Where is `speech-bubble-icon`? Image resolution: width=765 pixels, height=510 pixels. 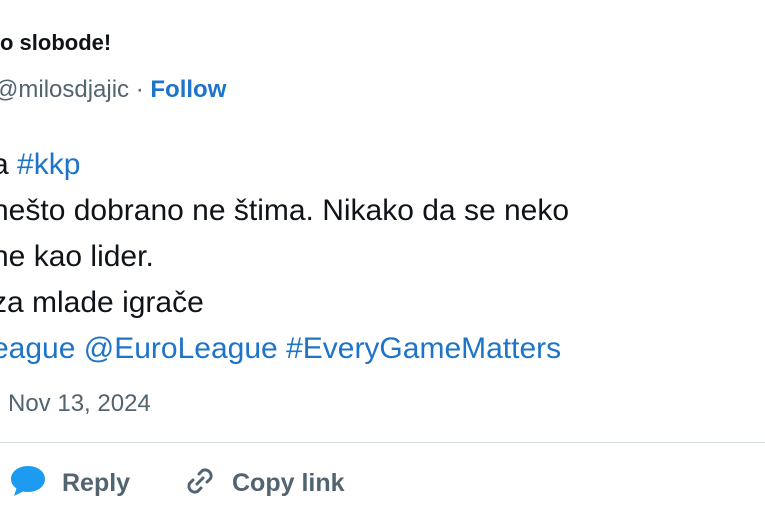 speech-bubble-icon is located at coordinates (28, 483).